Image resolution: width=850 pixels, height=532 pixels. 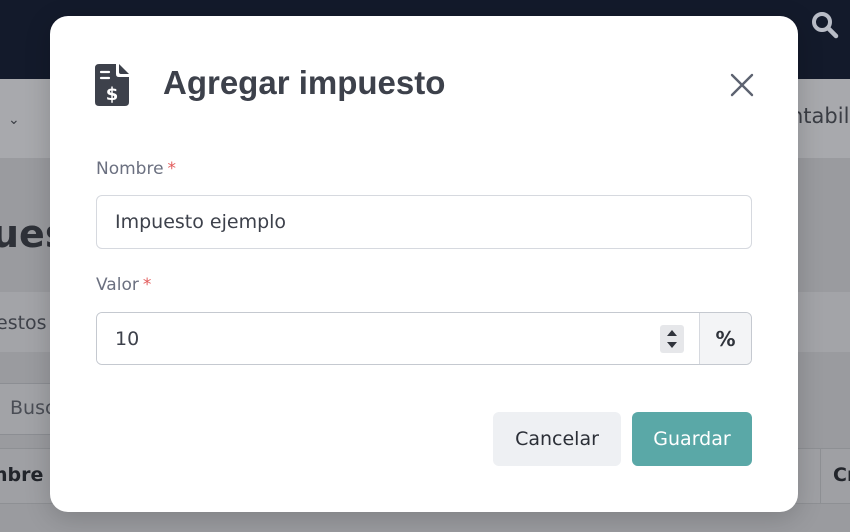 What do you see at coordinates (424, 222) in the screenshot?
I see `name-input` at bounding box center [424, 222].